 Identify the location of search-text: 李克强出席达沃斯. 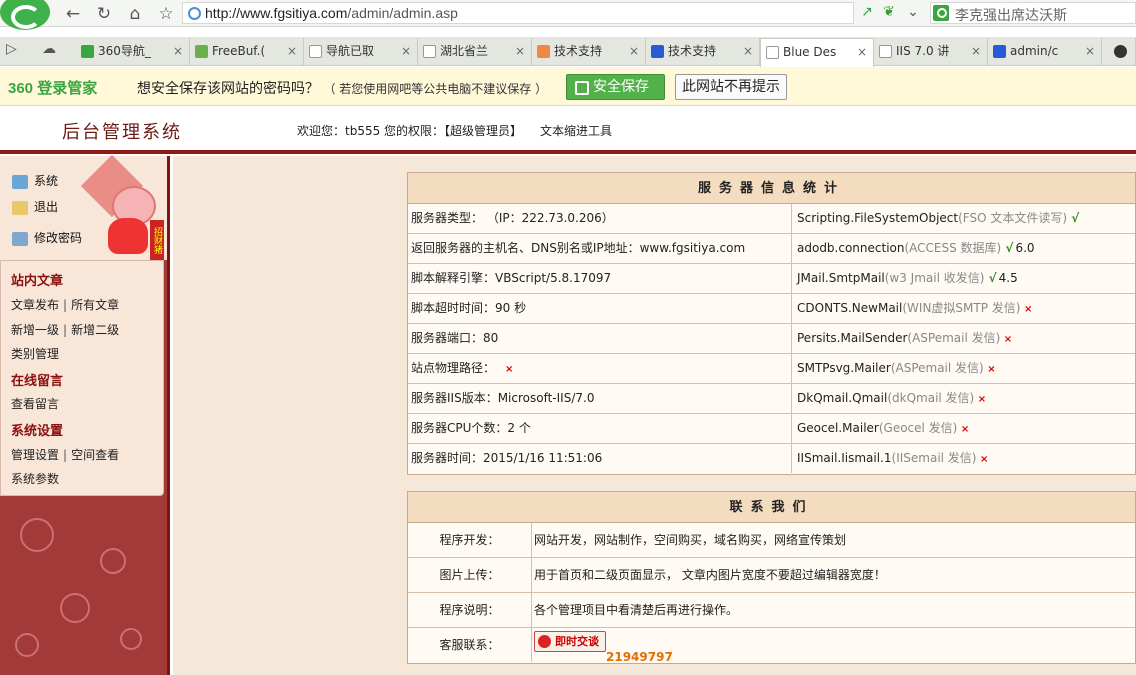
(1011, 16).